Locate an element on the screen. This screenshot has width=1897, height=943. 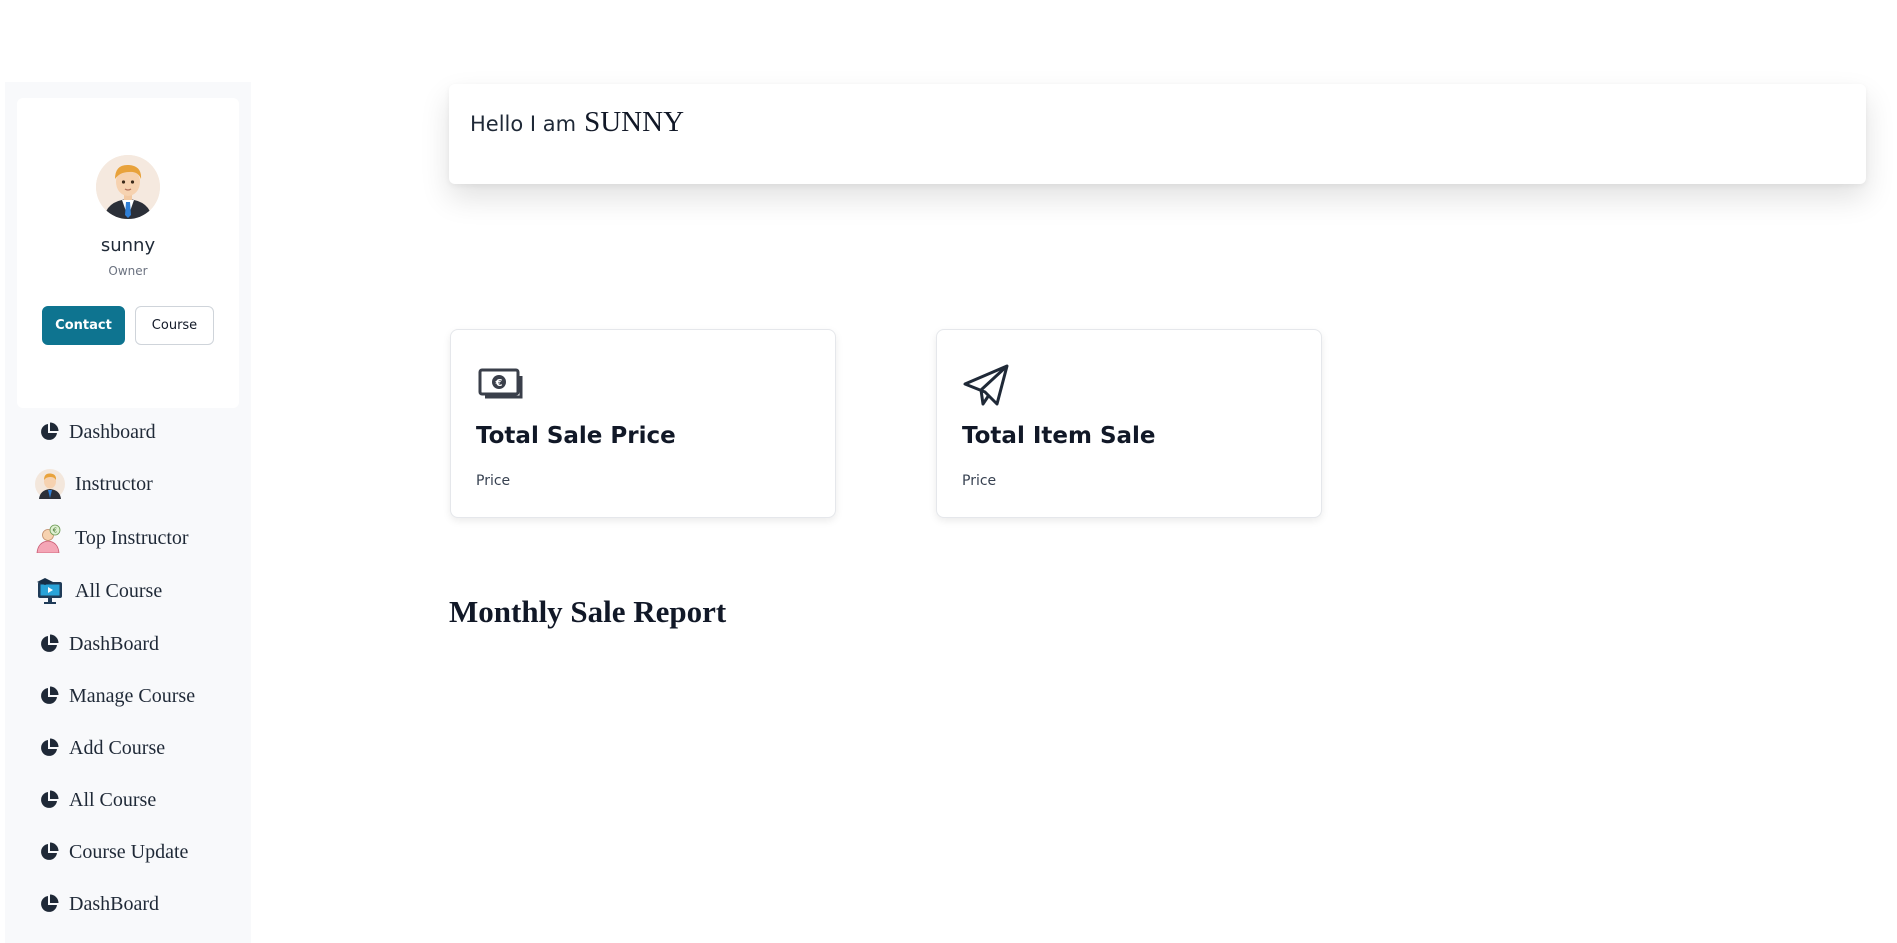
sidebar-item-label: Top Instructor is located at coordinates (132, 537).